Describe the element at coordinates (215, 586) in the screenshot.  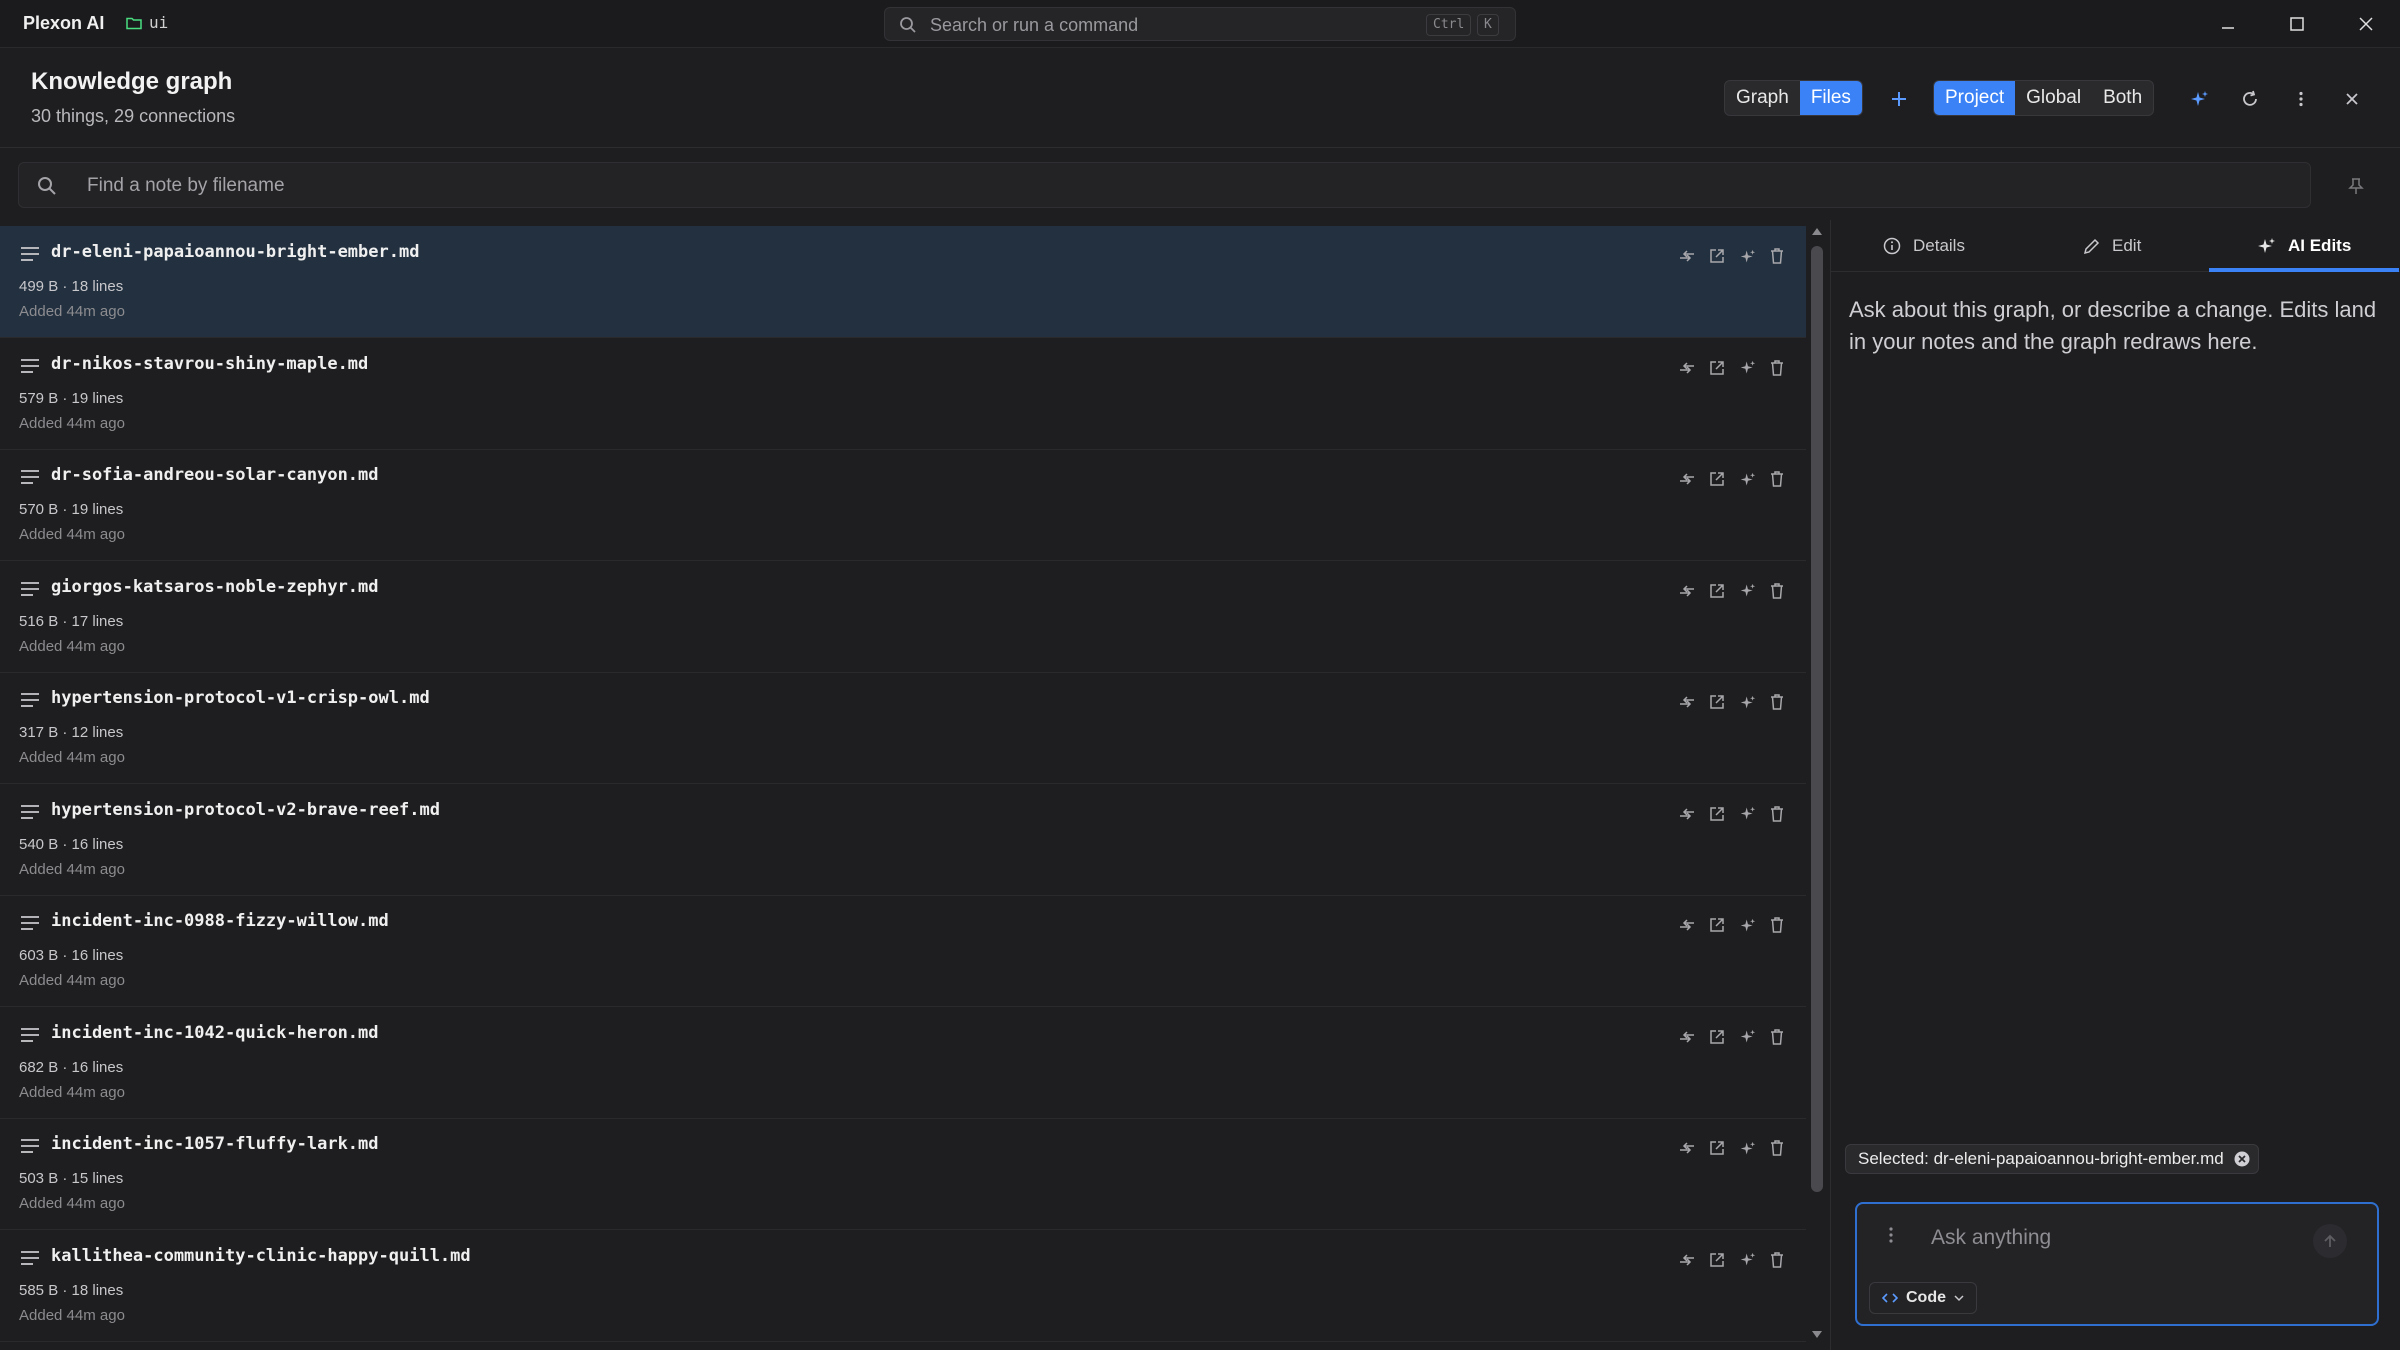
I see `file-name: giorgos-katsaros-noble-zephyr.md` at that location.